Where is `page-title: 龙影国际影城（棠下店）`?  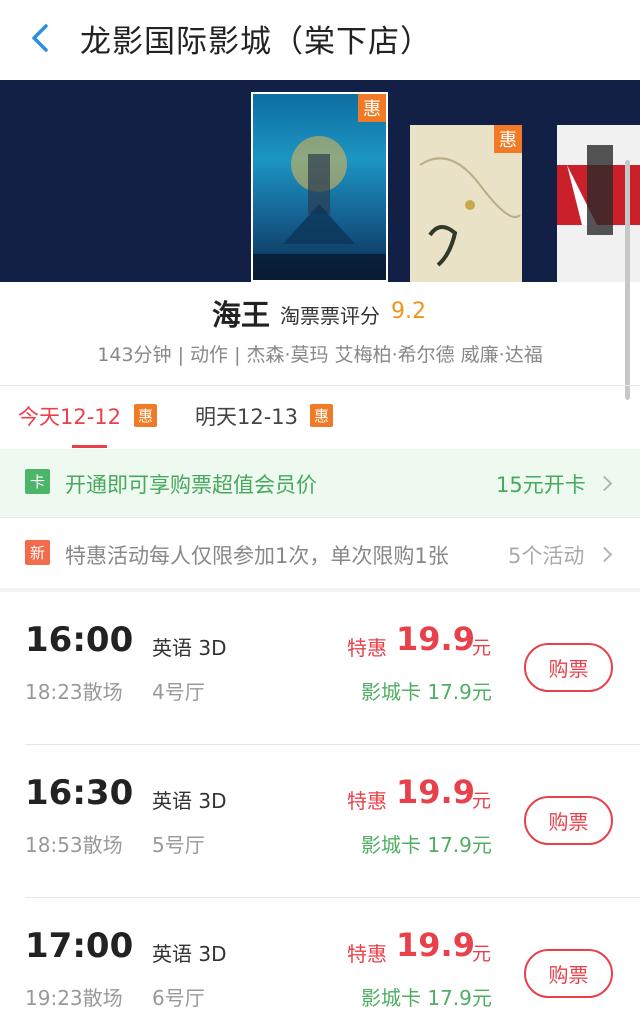
page-title: 龙影国际影城（棠下店） is located at coordinates (256, 42).